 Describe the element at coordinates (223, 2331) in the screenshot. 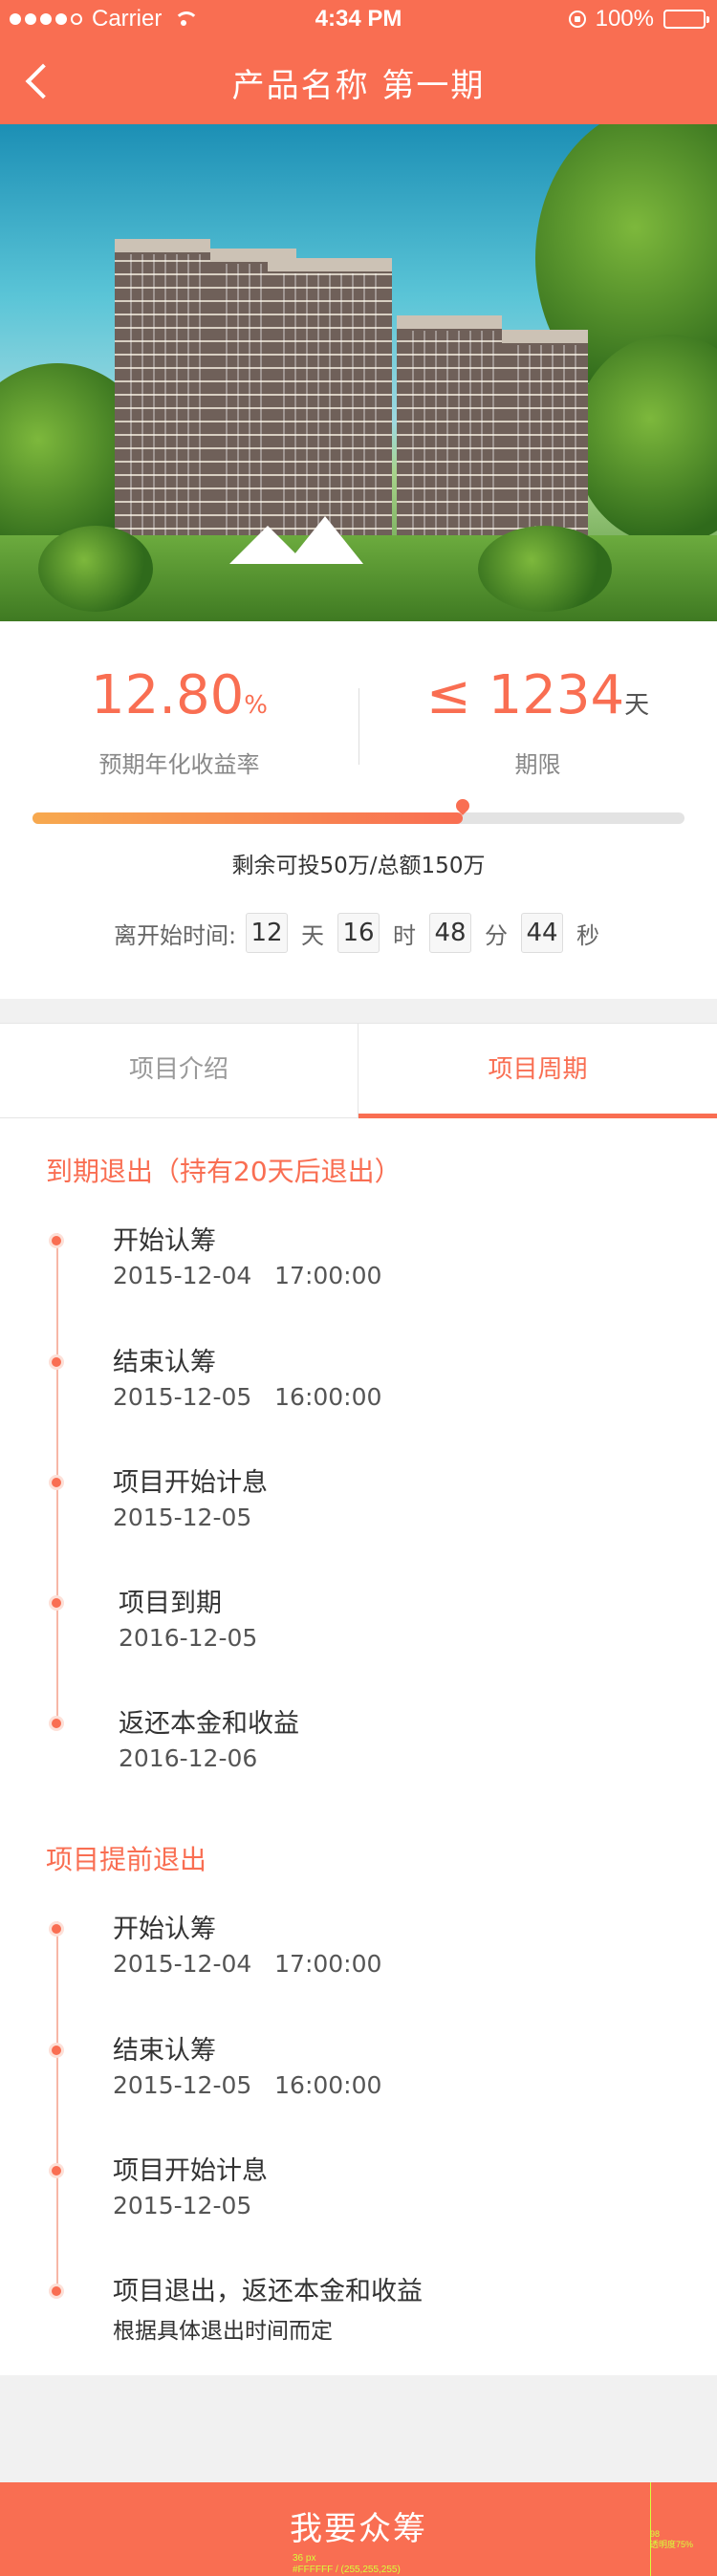

I see `timeline-item-detail: 根据具体退出时间而定` at that location.